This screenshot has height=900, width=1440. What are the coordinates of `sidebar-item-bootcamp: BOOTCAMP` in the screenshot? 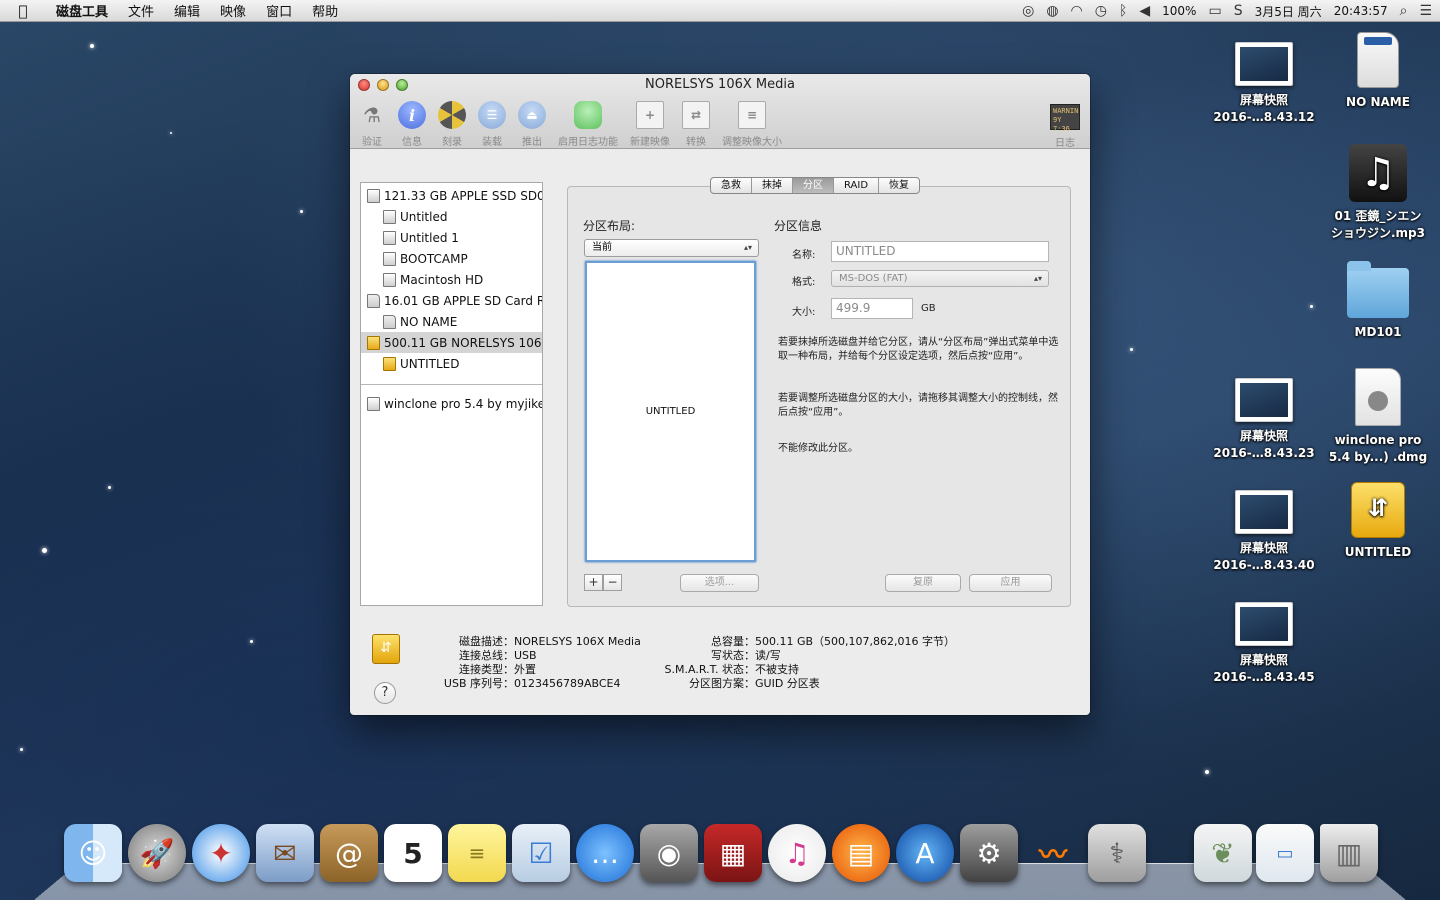 It's located at (451, 258).